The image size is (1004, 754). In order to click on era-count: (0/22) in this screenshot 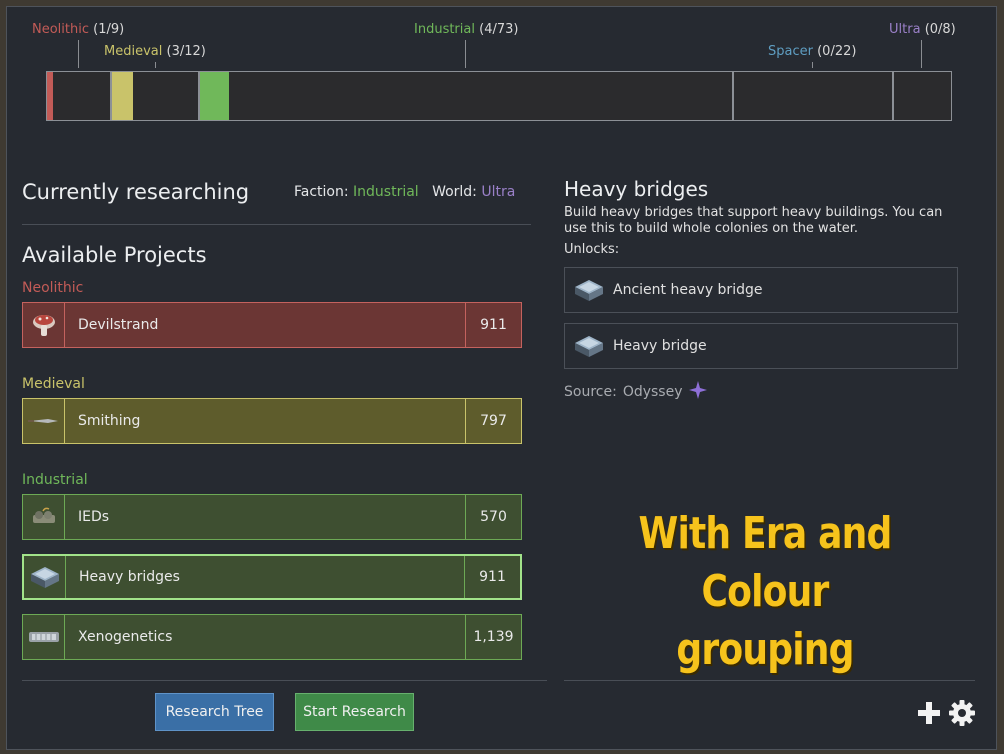, I will do `click(837, 51)`.